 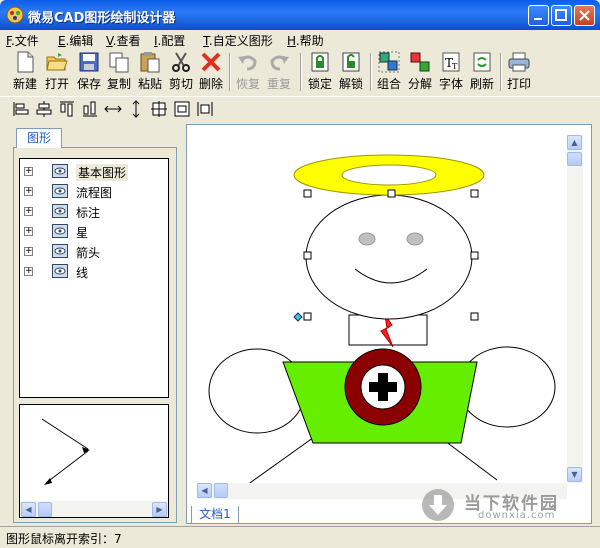 What do you see at coordinates (298, 317) in the screenshot?
I see `rotate-handle` at bounding box center [298, 317].